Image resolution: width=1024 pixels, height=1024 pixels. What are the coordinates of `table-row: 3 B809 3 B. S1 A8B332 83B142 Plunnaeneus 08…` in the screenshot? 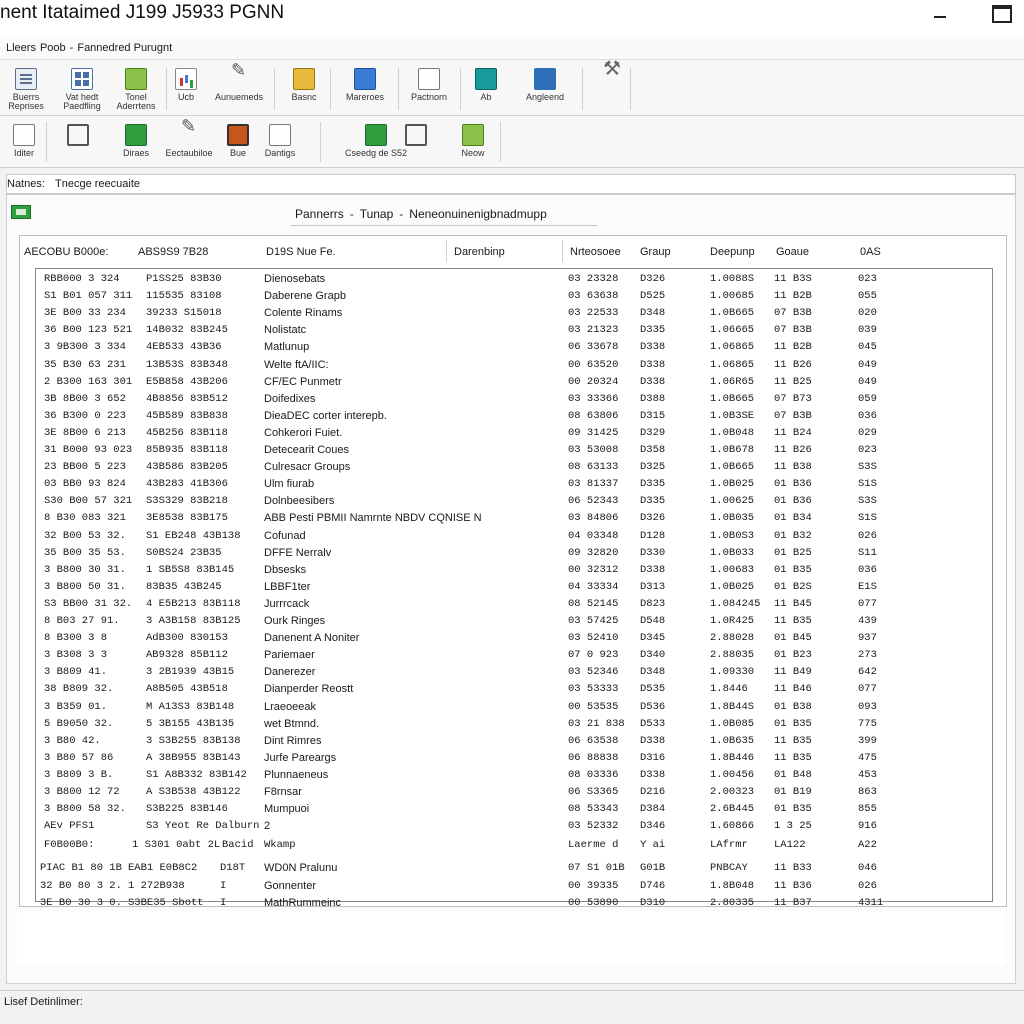 It's located at (514, 775).